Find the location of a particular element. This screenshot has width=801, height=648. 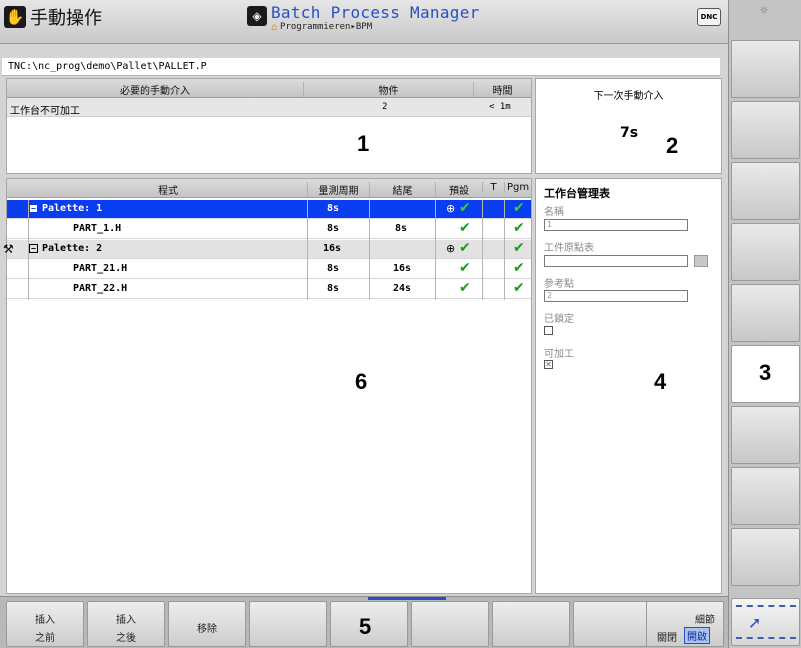

row-end: 16s is located at coordinates (402, 268).